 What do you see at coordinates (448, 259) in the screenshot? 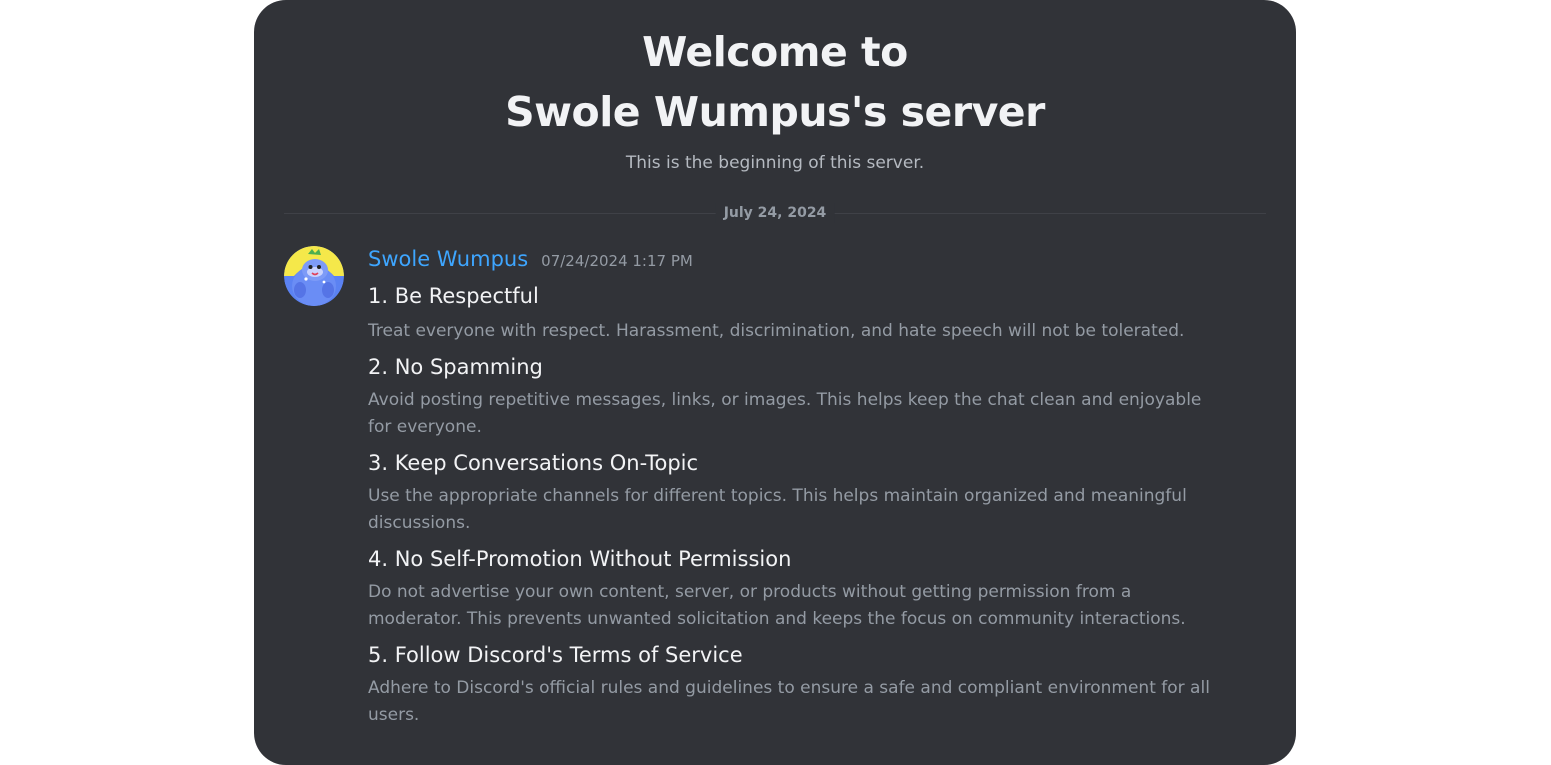
I see `message-username: Swole Wumpus` at bounding box center [448, 259].